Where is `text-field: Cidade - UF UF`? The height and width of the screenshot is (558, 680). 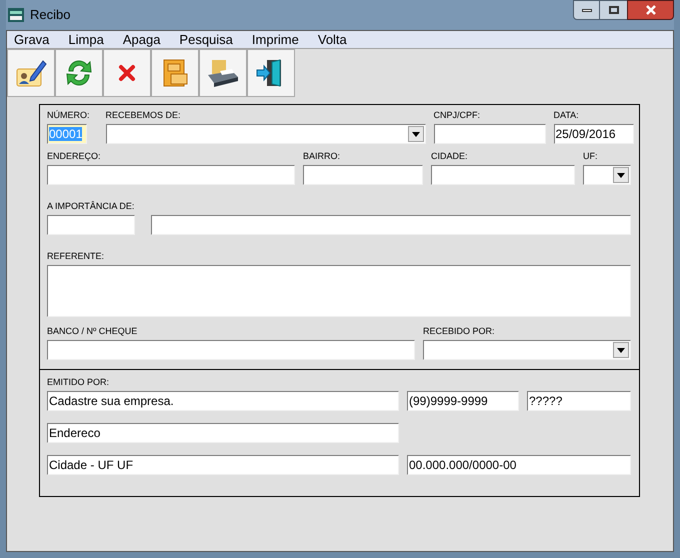
text-field: Cidade - UF UF is located at coordinates (223, 465).